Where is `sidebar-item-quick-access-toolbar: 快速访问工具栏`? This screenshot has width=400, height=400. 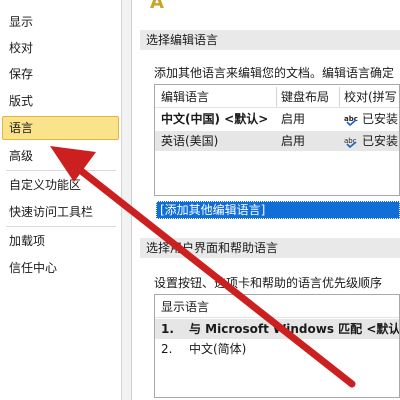 sidebar-item-quick-access-toolbar: 快速访问工具栏 is located at coordinates (60, 212).